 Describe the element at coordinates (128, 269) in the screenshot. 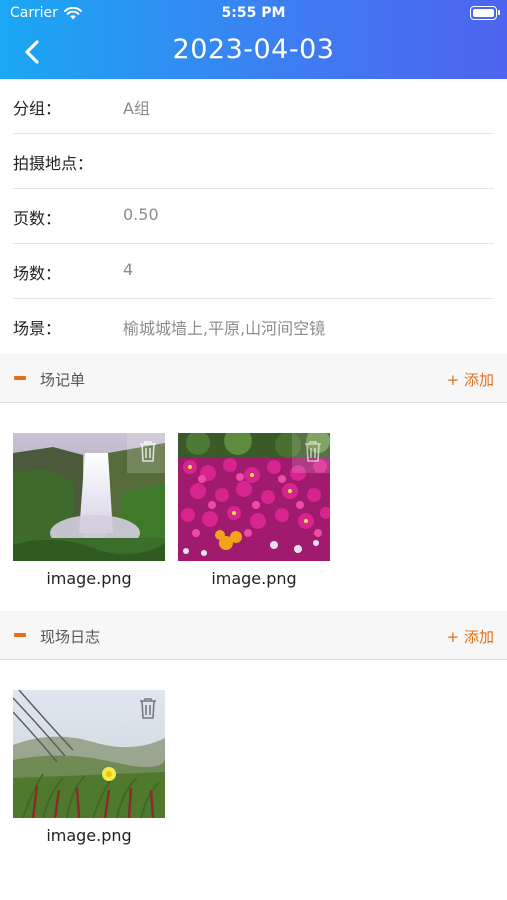

I see `info-value: 4` at that location.